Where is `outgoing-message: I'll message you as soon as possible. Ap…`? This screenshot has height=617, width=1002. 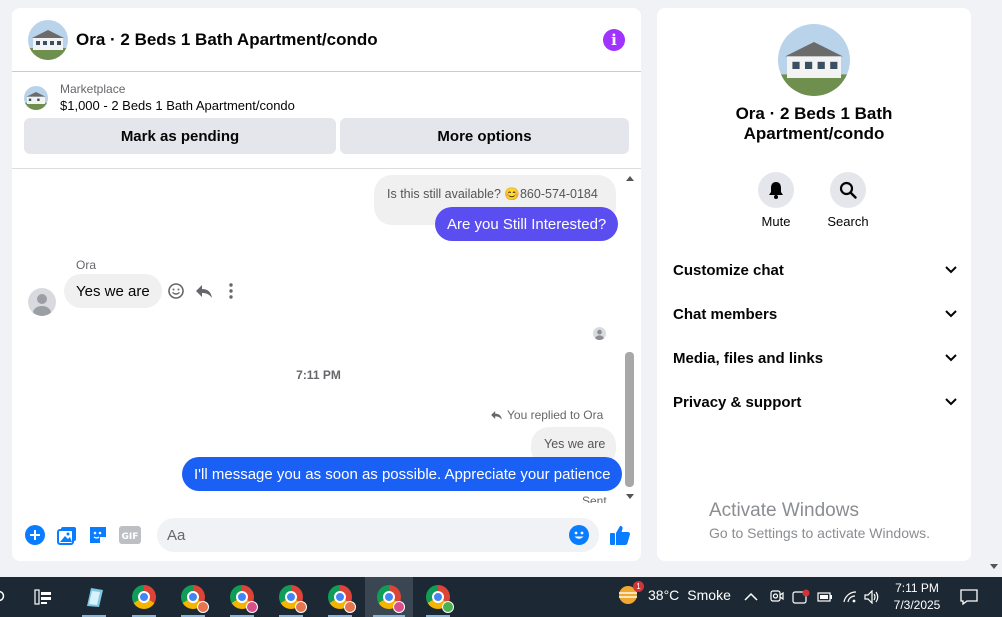
outgoing-message: I'll message you as soon as possible. Ap… is located at coordinates (402, 474).